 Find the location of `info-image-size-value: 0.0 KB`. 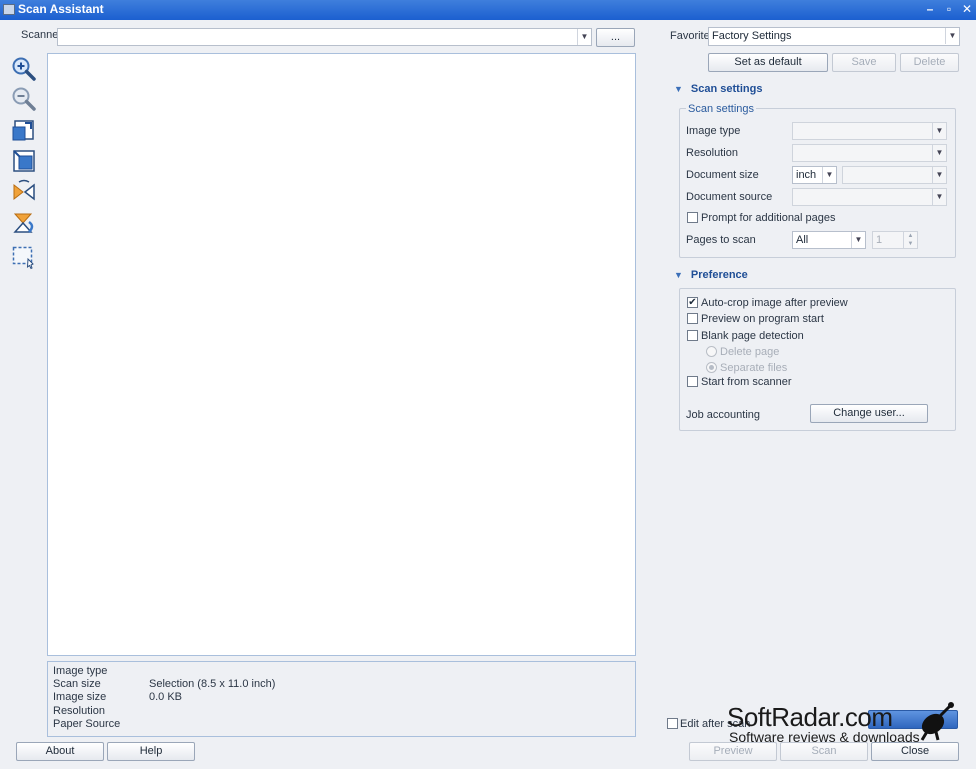

info-image-size-value: 0.0 KB is located at coordinates (166, 697).